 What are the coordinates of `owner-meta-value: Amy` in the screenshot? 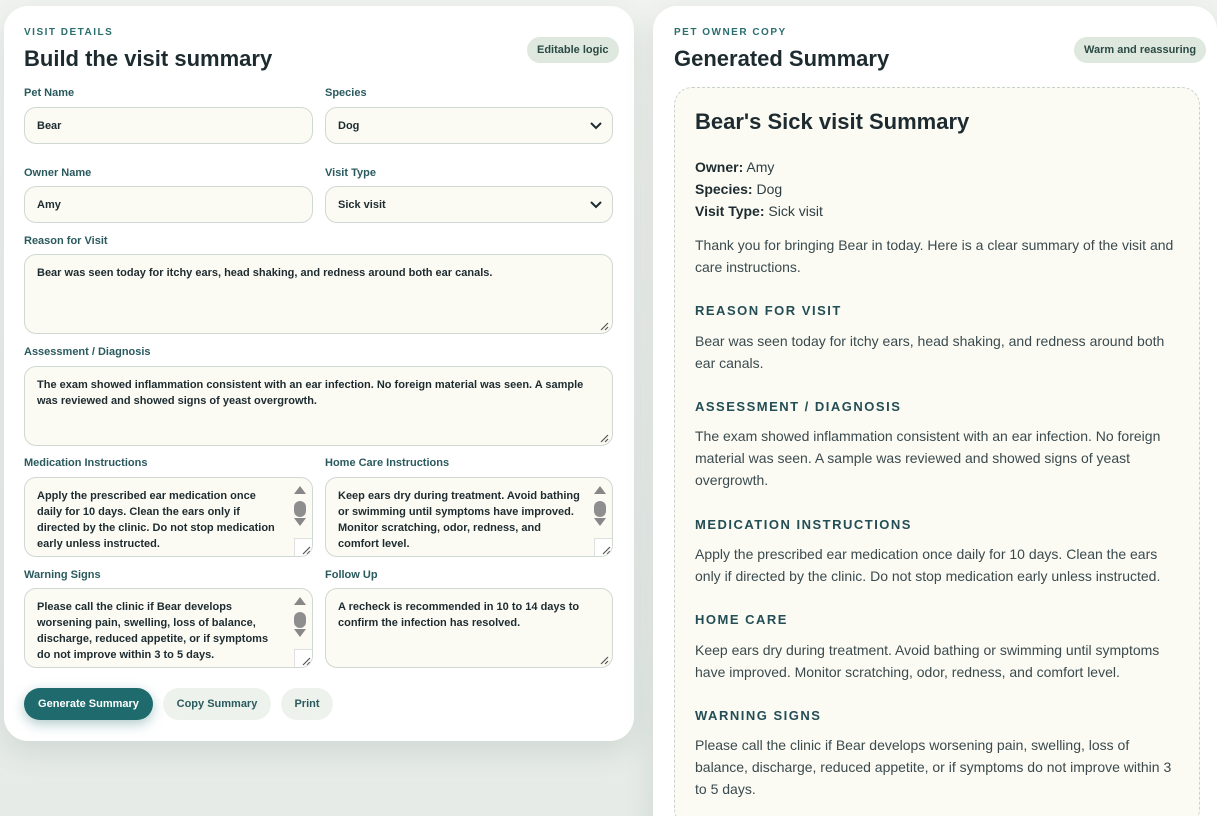 It's located at (760, 167).